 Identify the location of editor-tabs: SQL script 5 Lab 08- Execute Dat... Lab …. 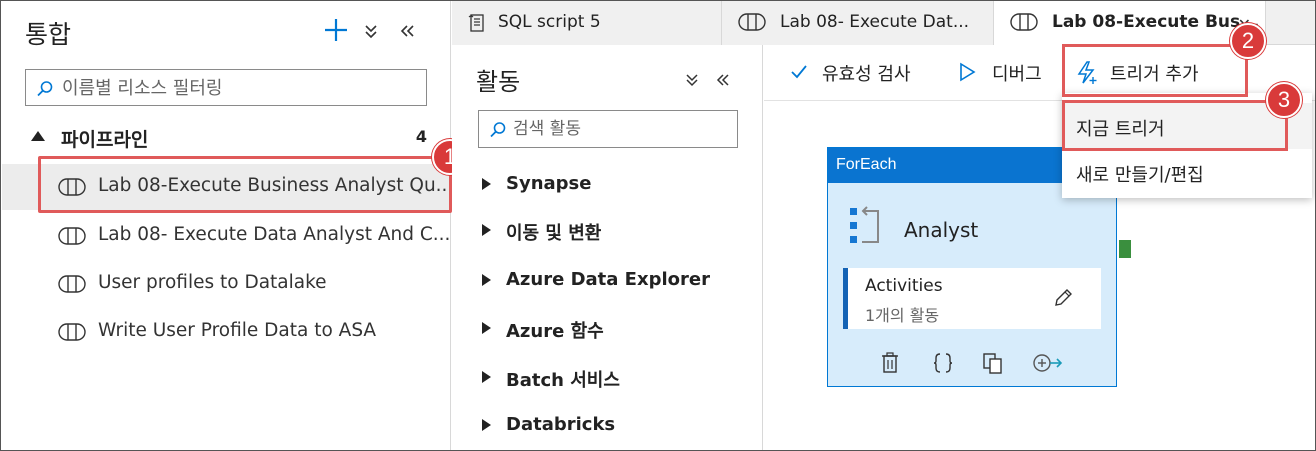
(883, 23).